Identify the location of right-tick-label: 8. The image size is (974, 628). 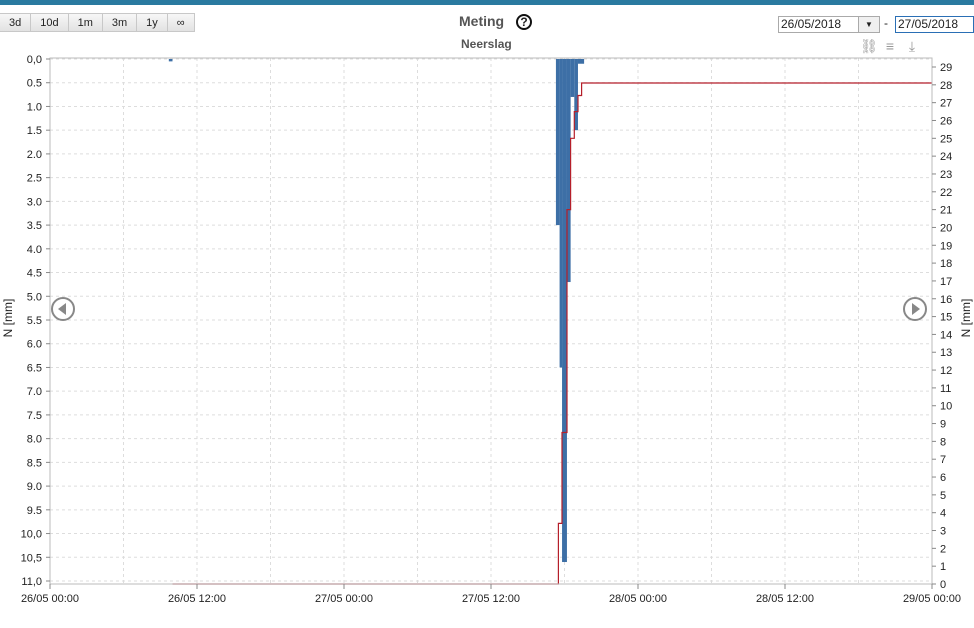
(943, 442).